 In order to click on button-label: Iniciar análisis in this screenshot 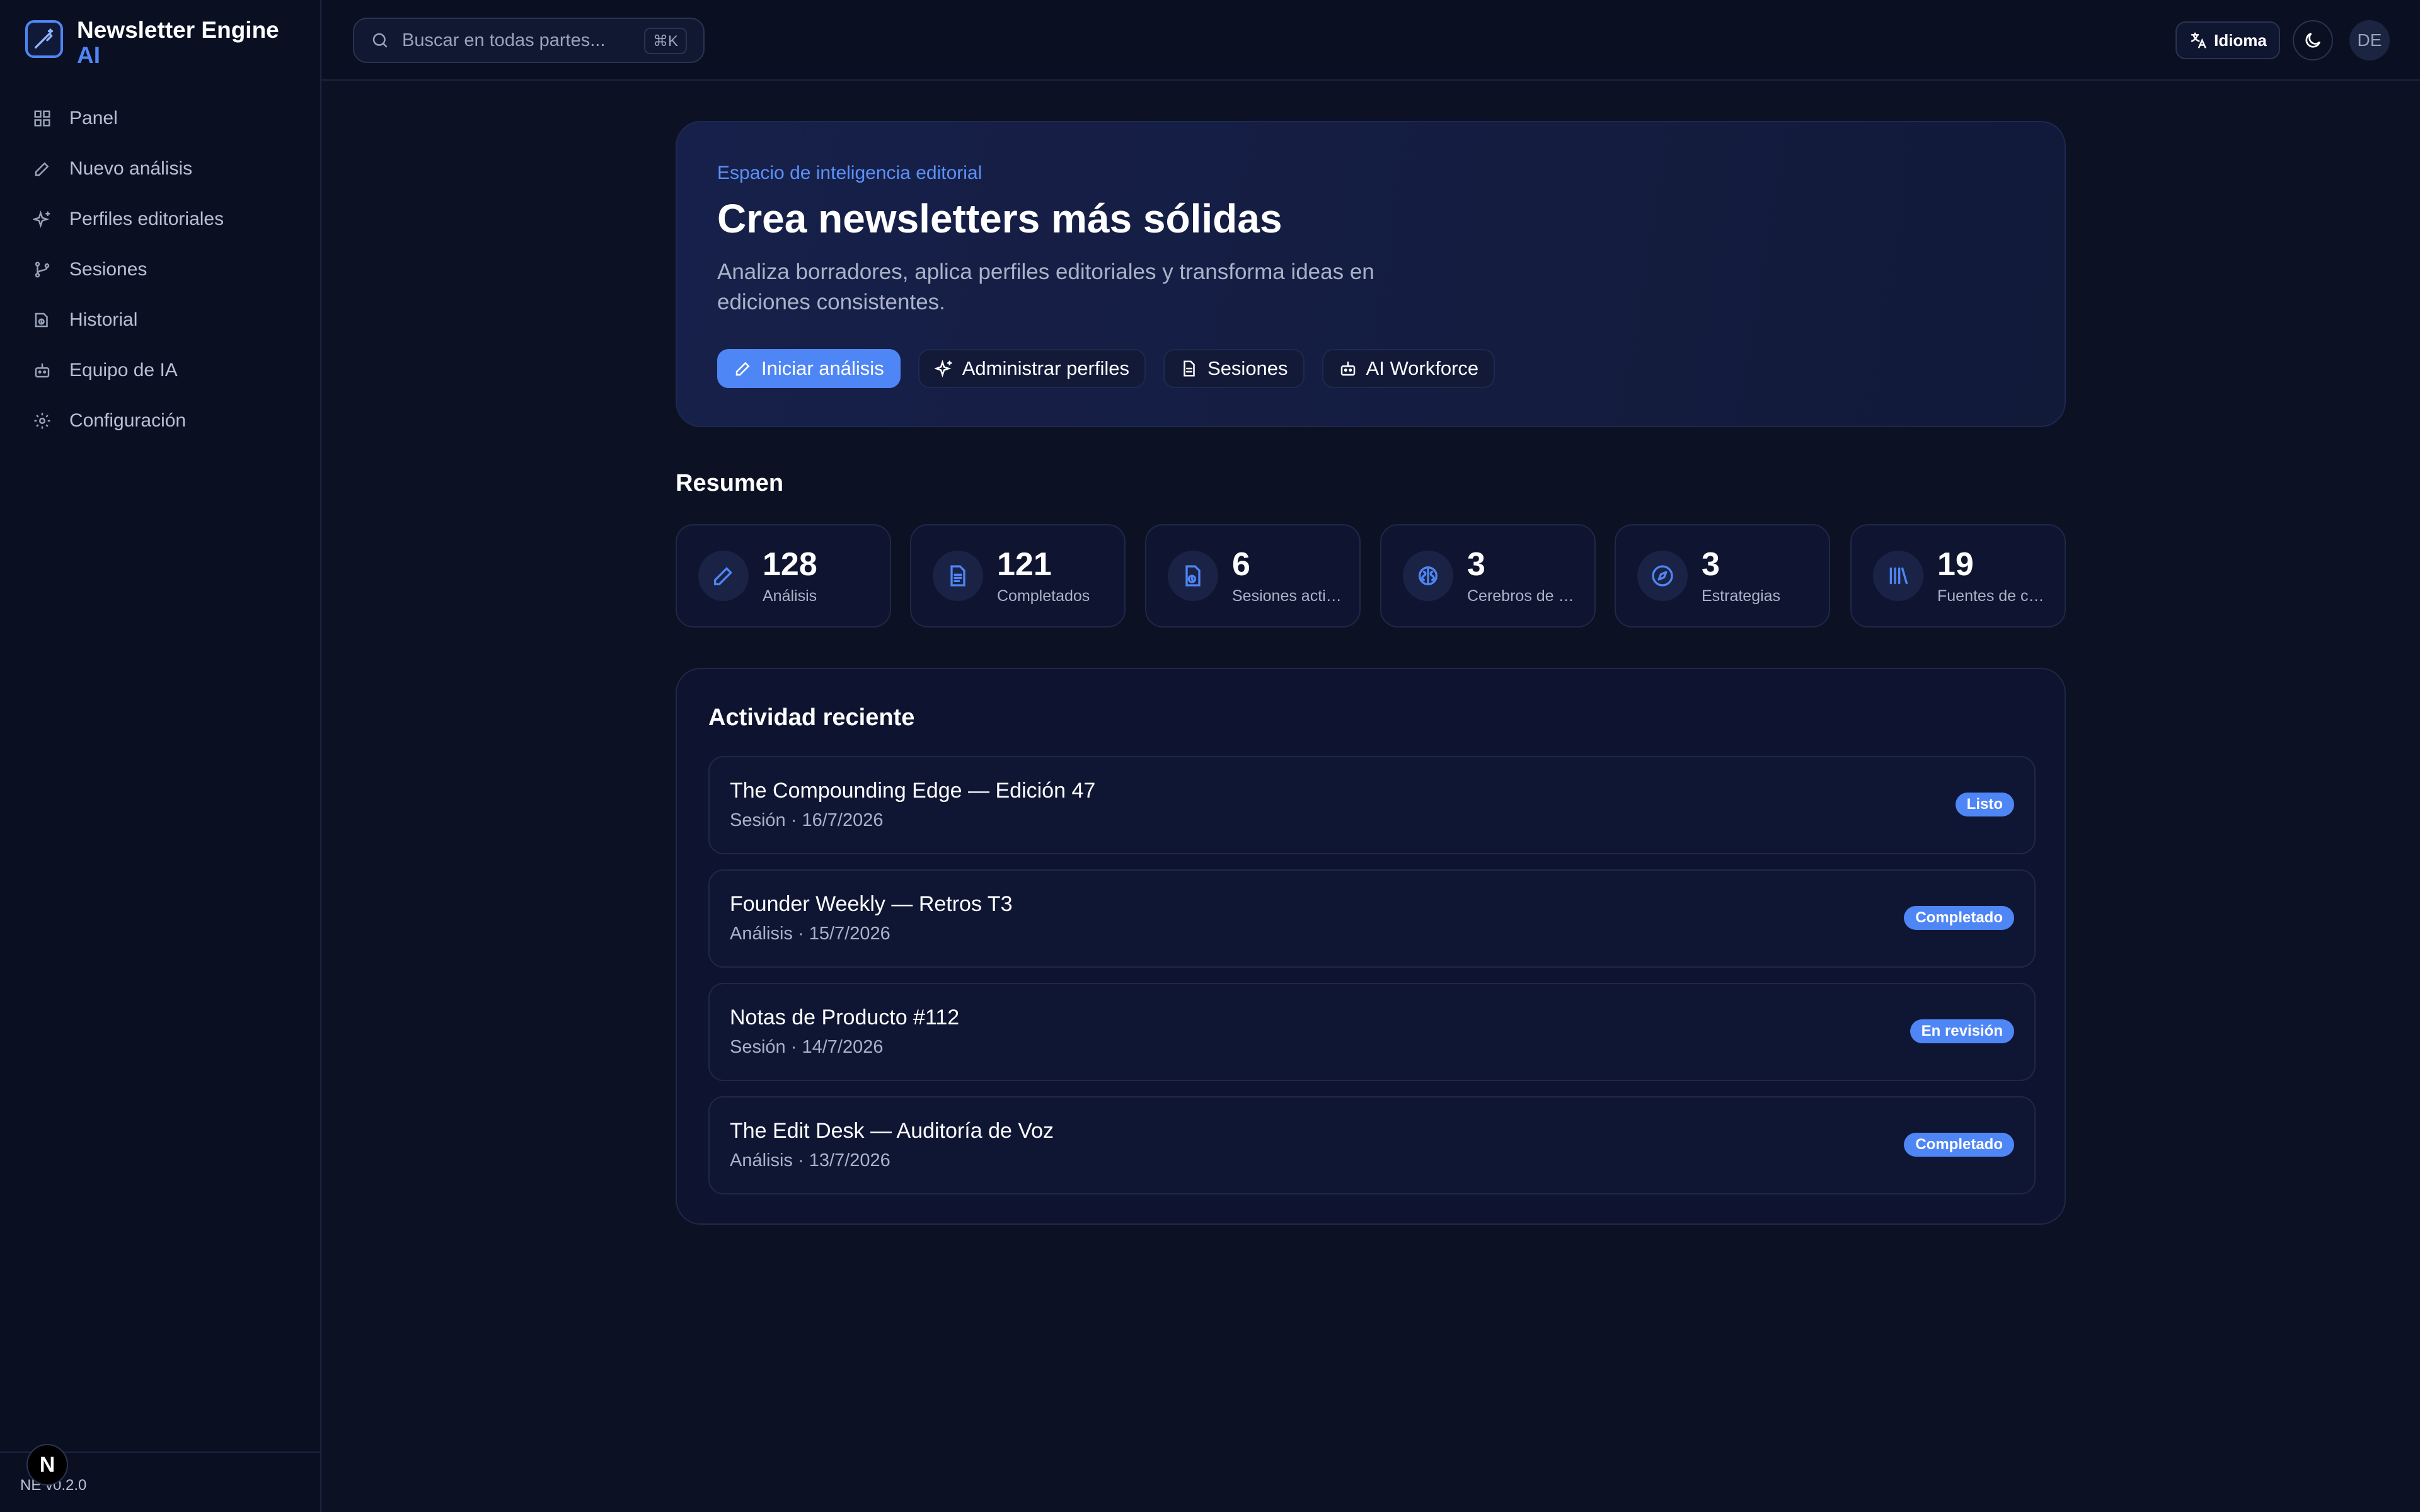, I will do `click(823, 368)`.